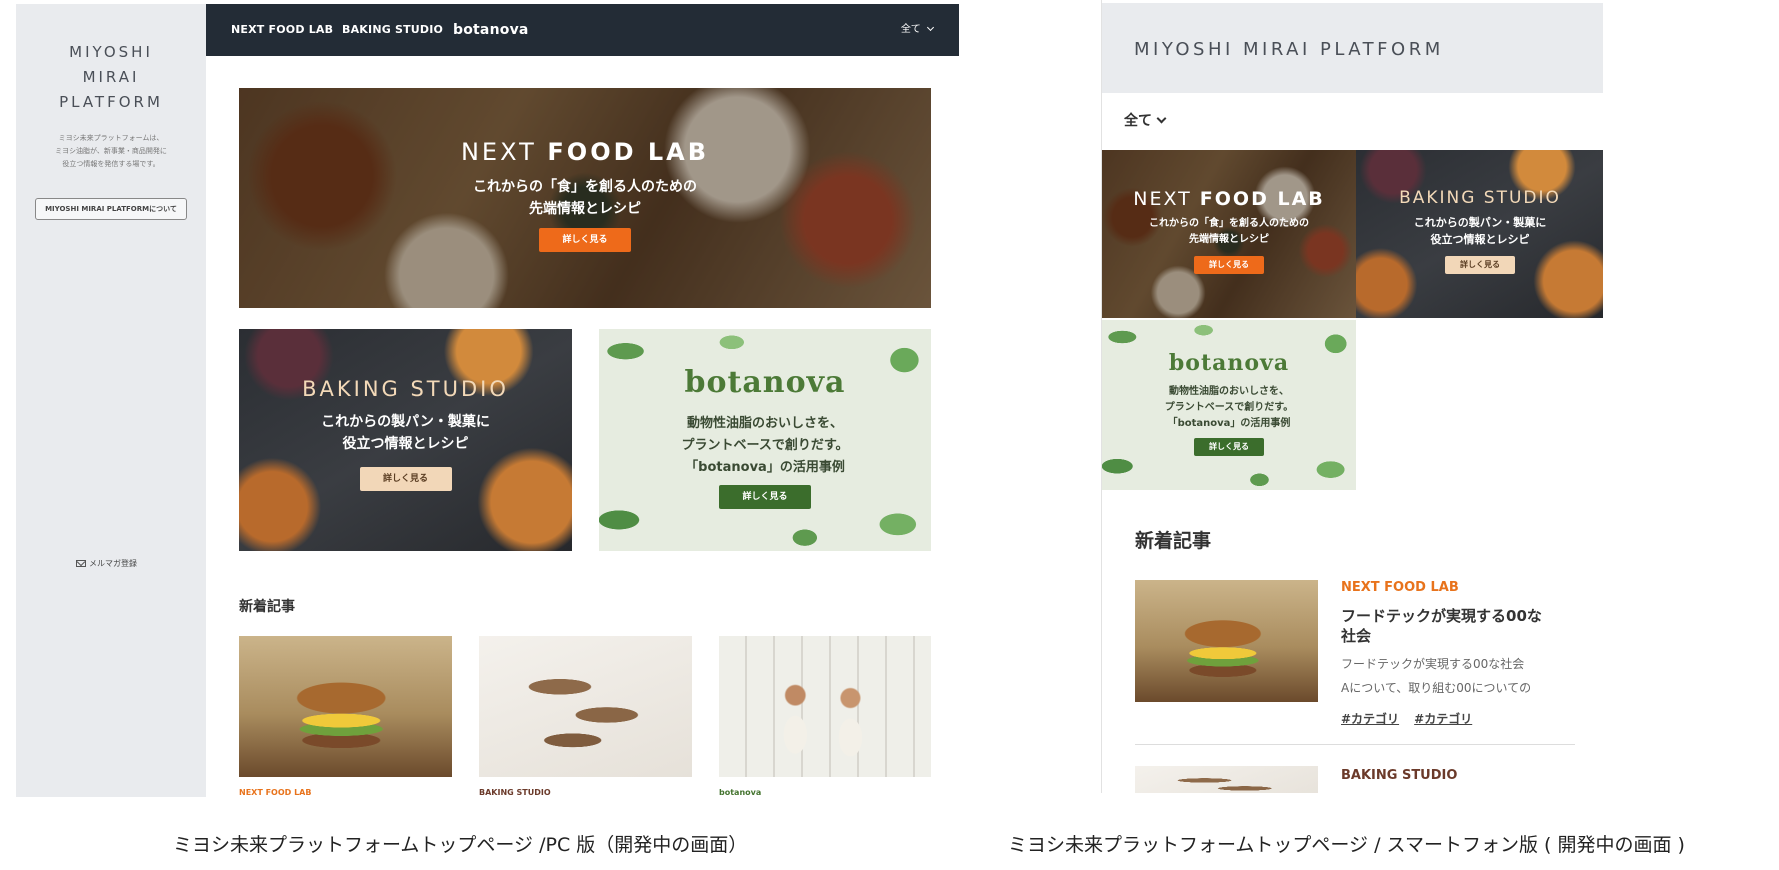 This screenshot has height=870, width=1779. I want to click on about-button: MIYOSHI MIRAI PLATFORMについて, so click(111, 209).